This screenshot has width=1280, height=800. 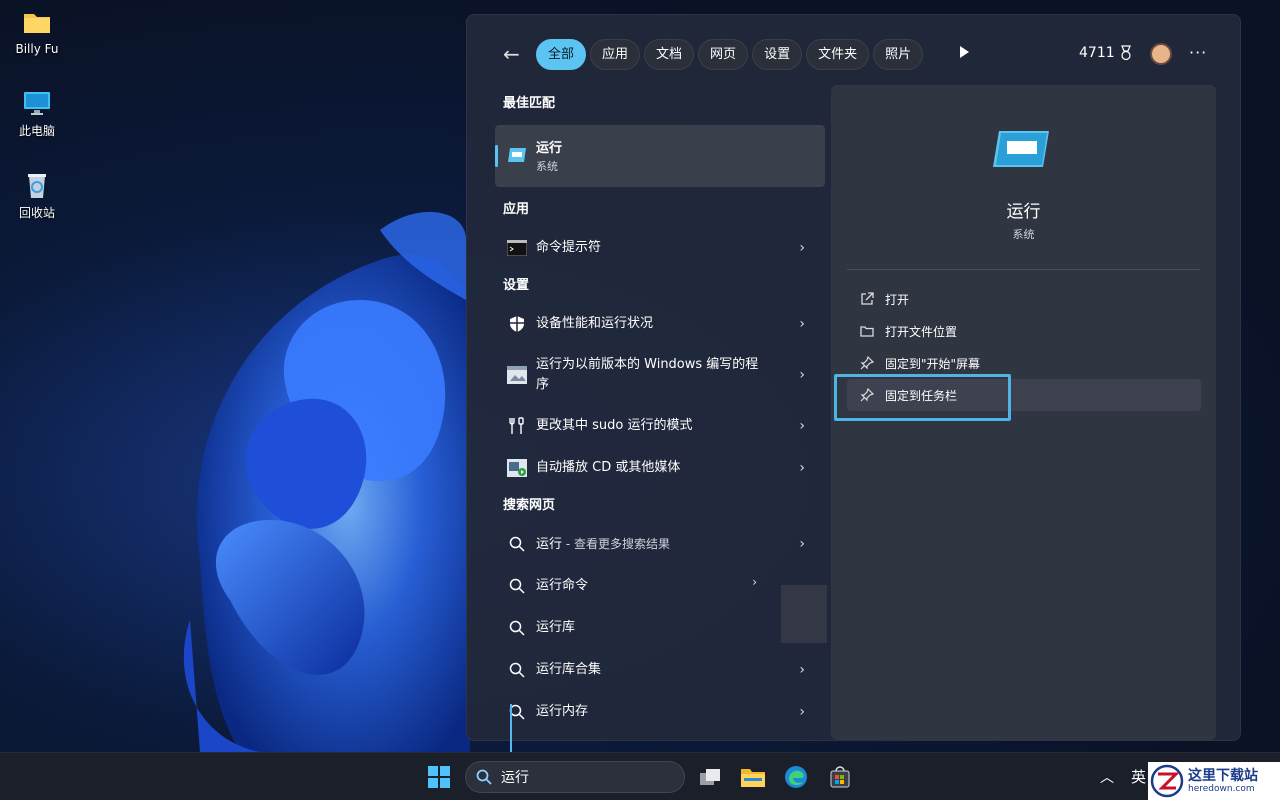 What do you see at coordinates (897, 299) in the screenshot?
I see `action-label: 打开` at bounding box center [897, 299].